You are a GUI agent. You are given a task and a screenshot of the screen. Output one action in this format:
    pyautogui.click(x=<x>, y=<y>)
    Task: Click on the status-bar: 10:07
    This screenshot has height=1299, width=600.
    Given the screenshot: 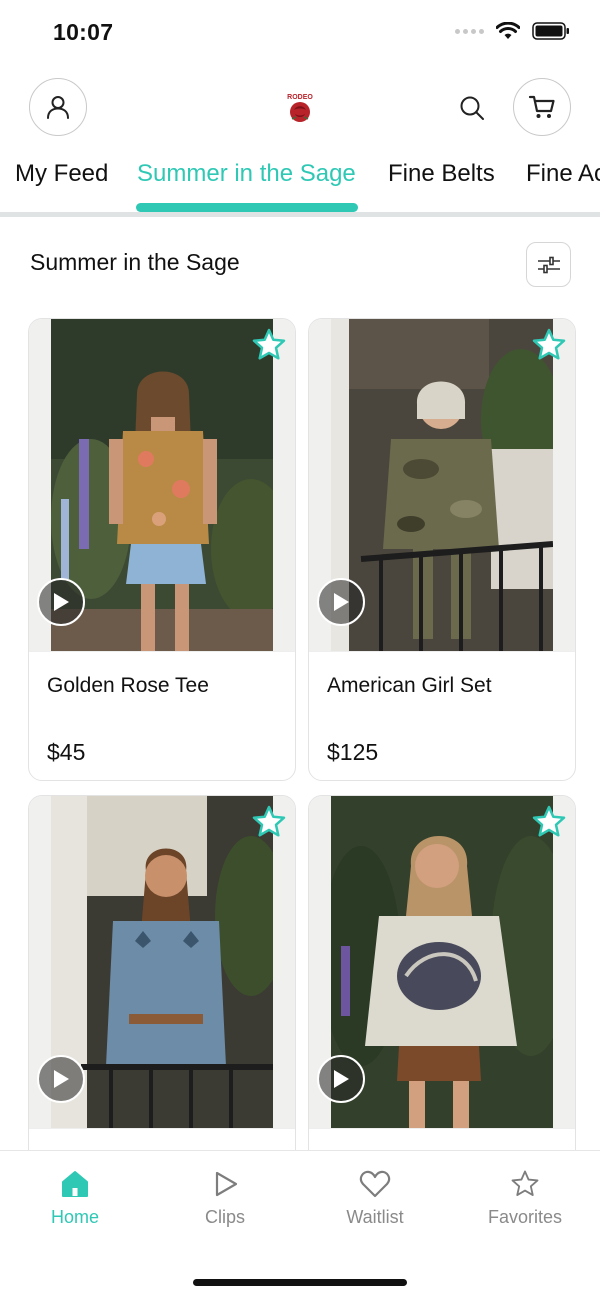 What is the action you would take?
    pyautogui.click(x=300, y=33)
    